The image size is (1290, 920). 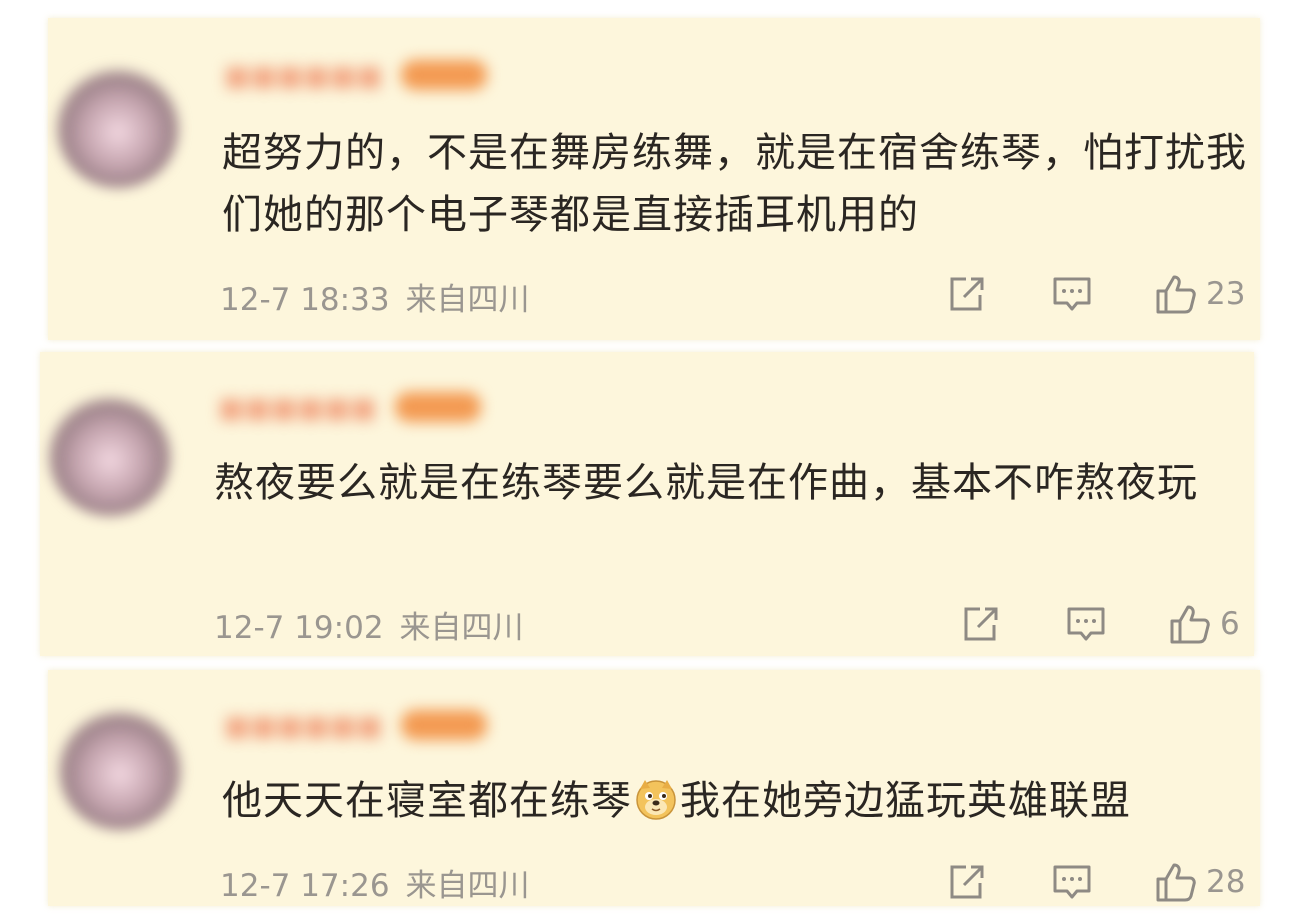 I want to click on comment-text-part: 我在她旁边猛玩英雄联盟, so click(x=905, y=801).